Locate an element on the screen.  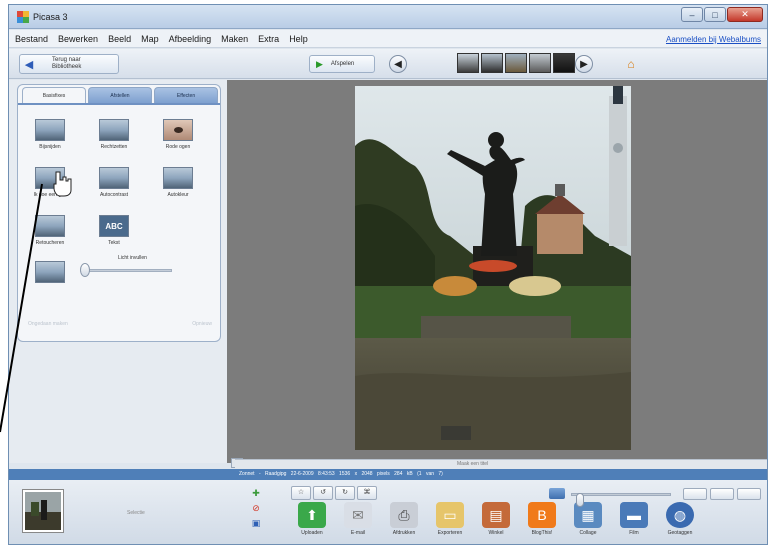
tray-mini-toolbar: ☆ ↺ ↻ ⌘ is located at coordinates (334, 493).